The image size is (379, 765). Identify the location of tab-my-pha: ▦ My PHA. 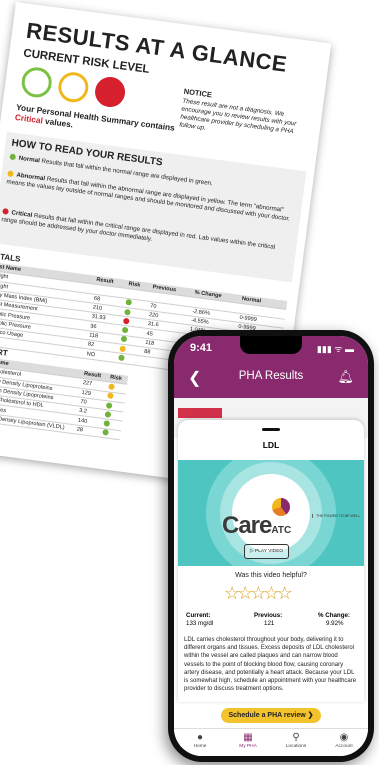
(248, 740).